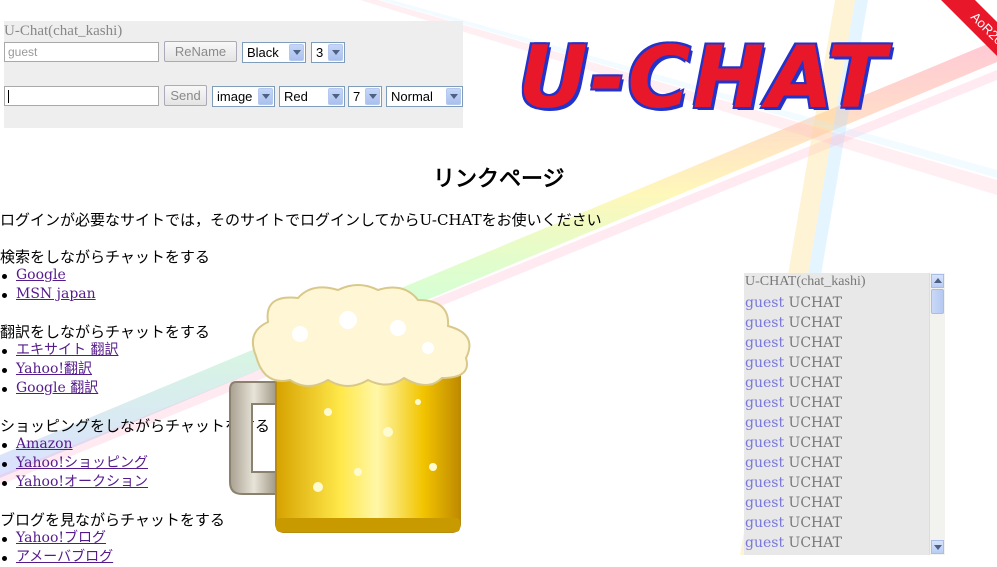 The image size is (997, 567). I want to click on list-item: エキサイト 翻訳, so click(59, 350).